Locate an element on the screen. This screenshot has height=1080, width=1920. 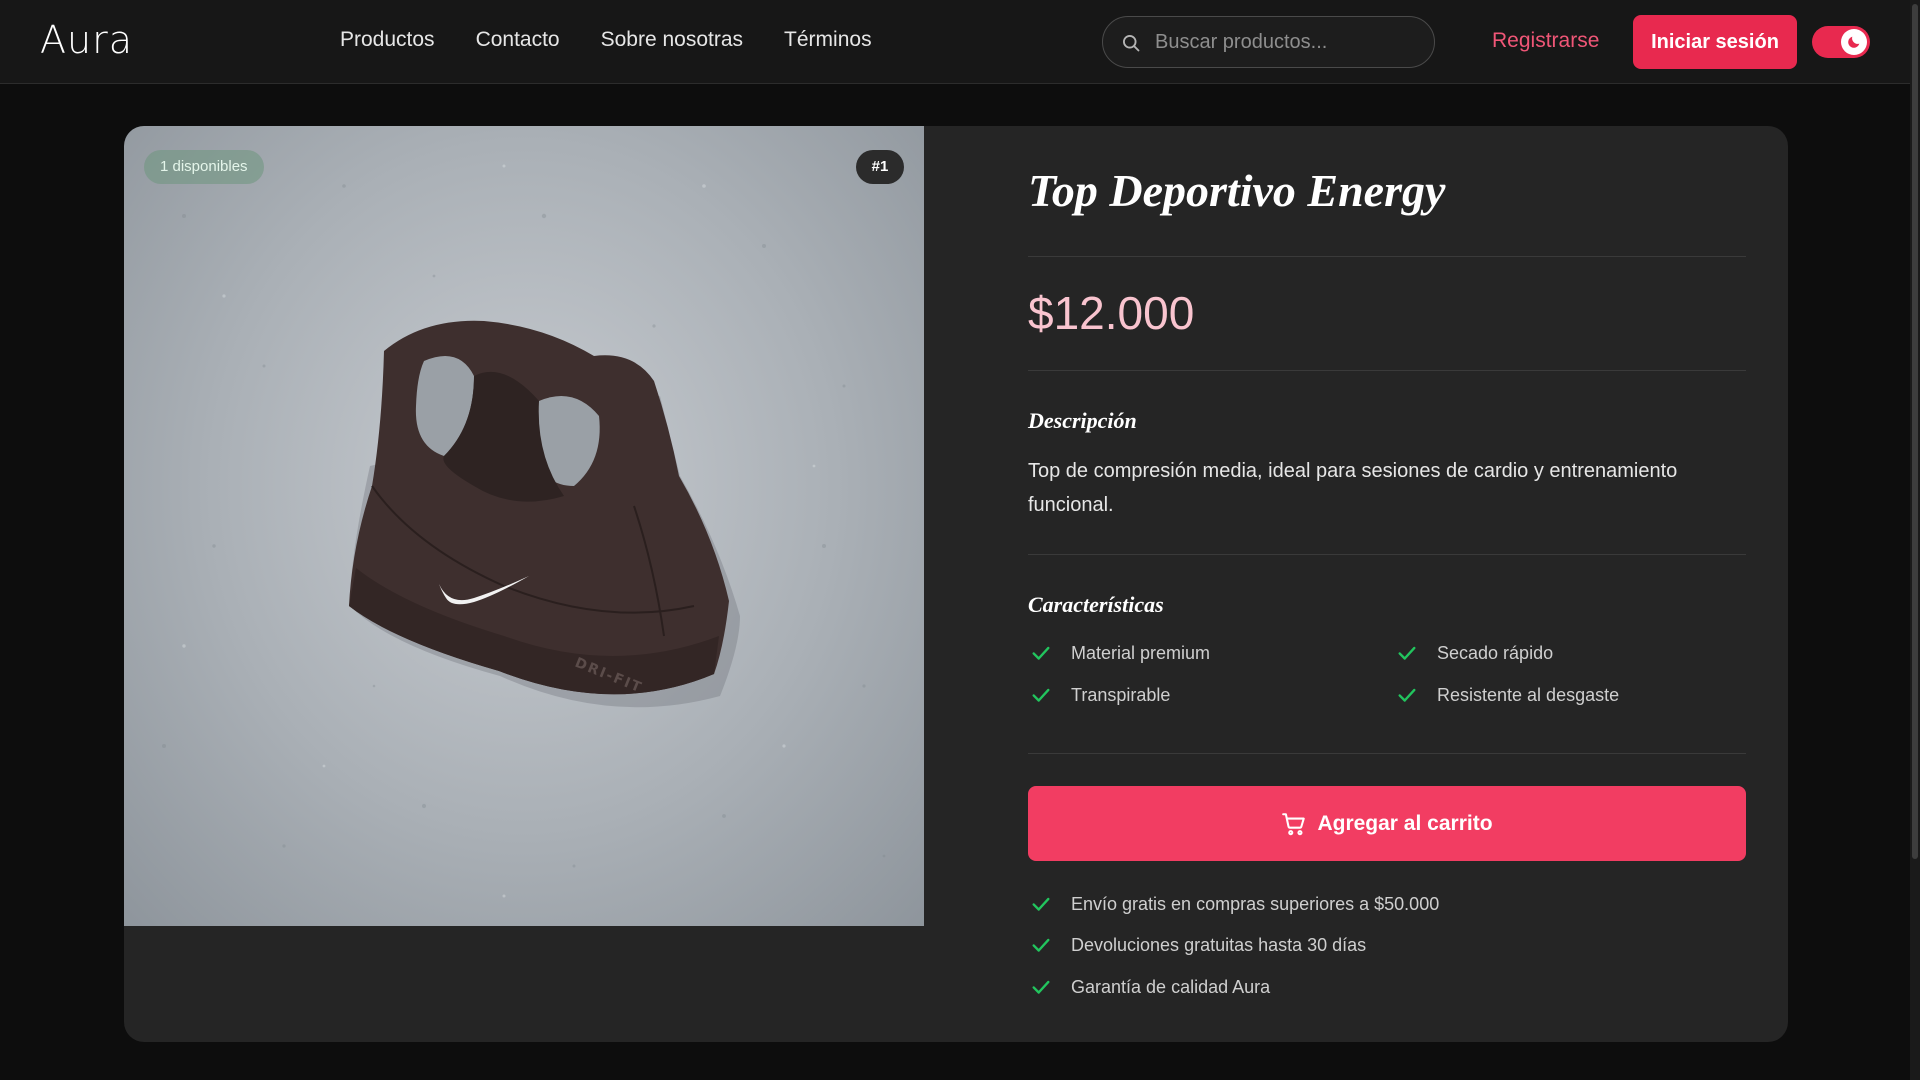
cart-icon is located at coordinates (1294, 823).